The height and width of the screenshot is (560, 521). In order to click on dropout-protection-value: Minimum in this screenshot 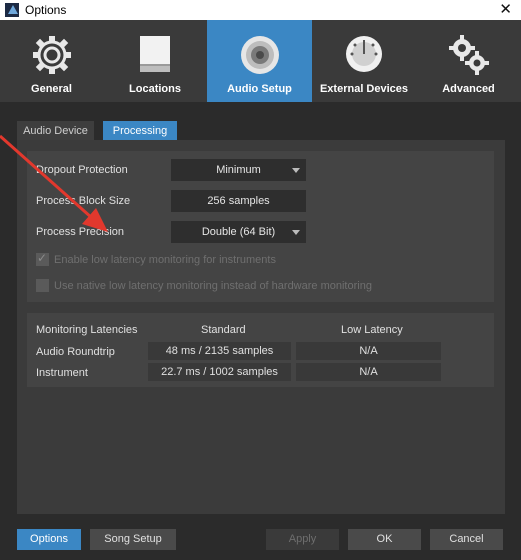, I will do `click(238, 170)`.